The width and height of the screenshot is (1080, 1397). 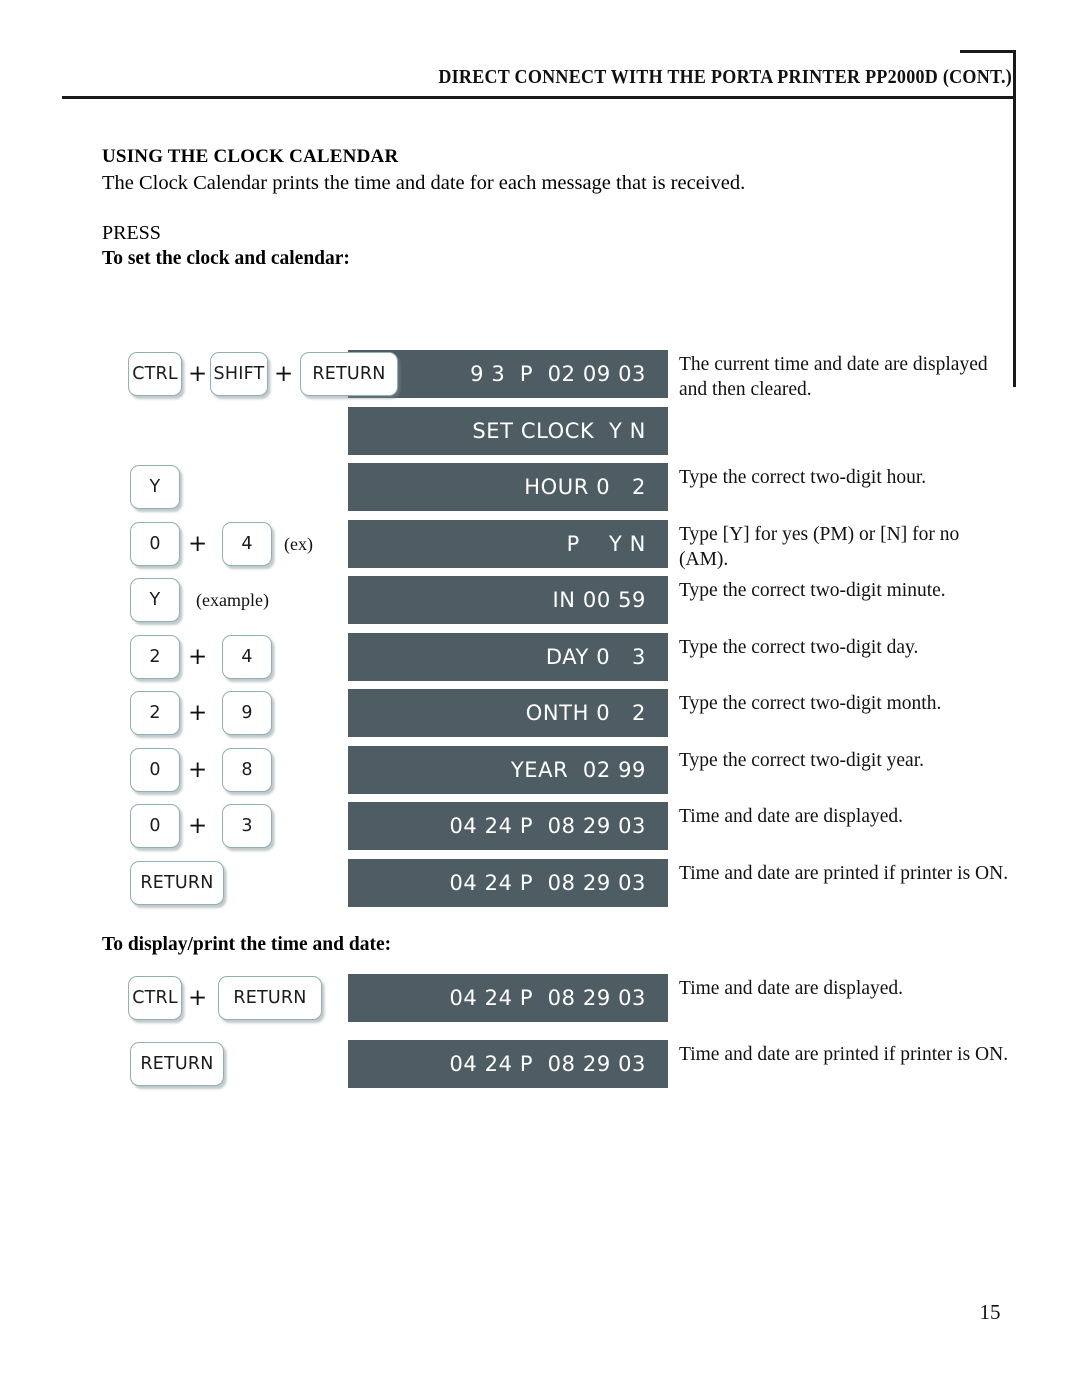 I want to click on row-description: Type the correct two-digit minute., so click(x=812, y=590).